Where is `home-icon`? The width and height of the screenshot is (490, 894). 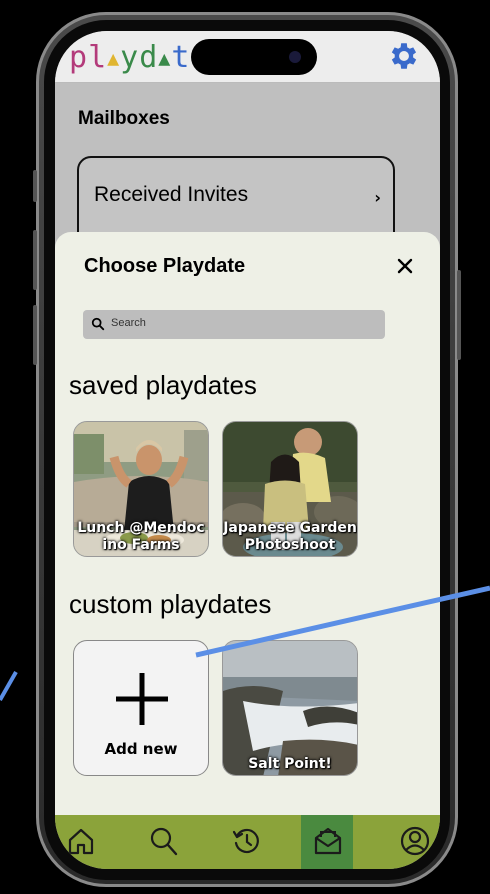 home-icon is located at coordinates (81, 841).